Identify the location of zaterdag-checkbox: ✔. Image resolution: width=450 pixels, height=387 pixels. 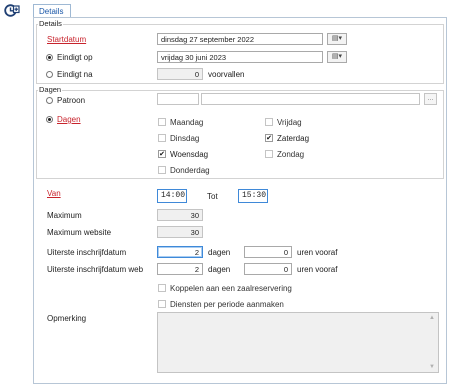
(269, 138).